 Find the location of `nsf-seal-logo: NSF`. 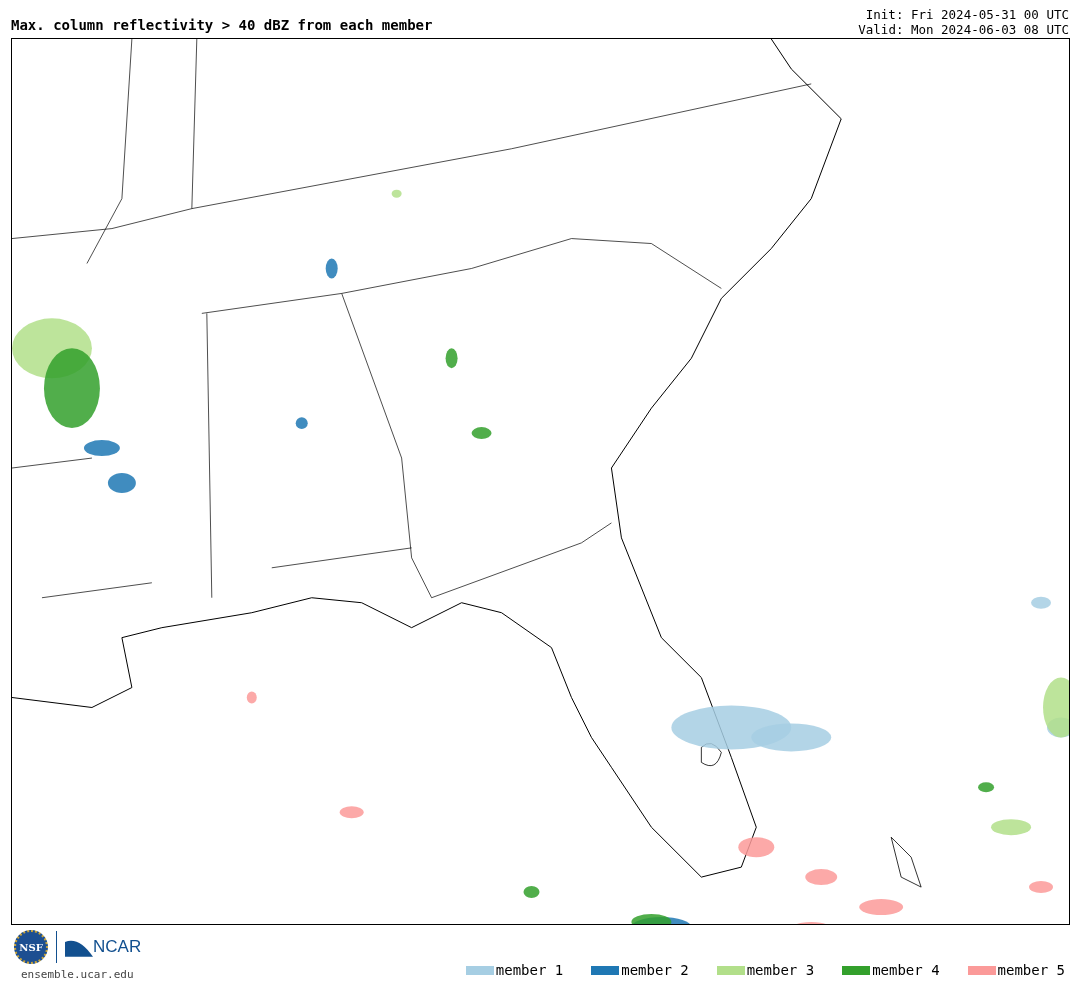

nsf-seal-logo: NSF is located at coordinates (31, 947).